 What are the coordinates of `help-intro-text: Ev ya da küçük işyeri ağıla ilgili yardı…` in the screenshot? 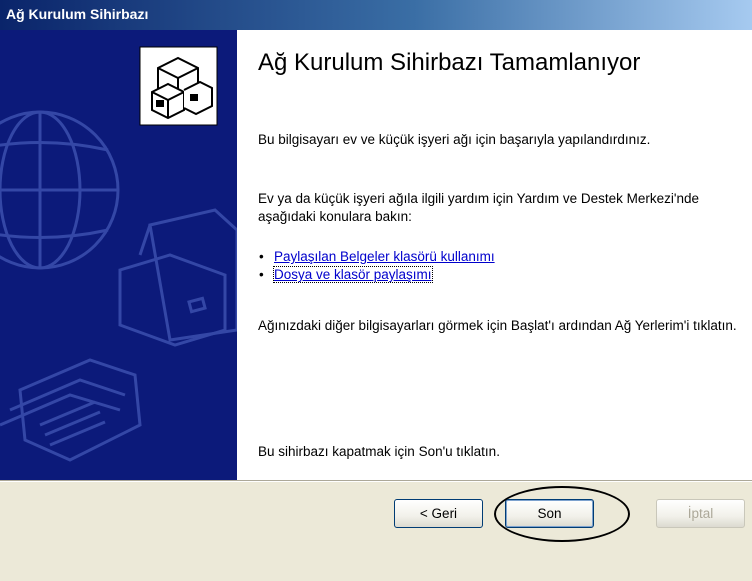 It's located at (478, 207).